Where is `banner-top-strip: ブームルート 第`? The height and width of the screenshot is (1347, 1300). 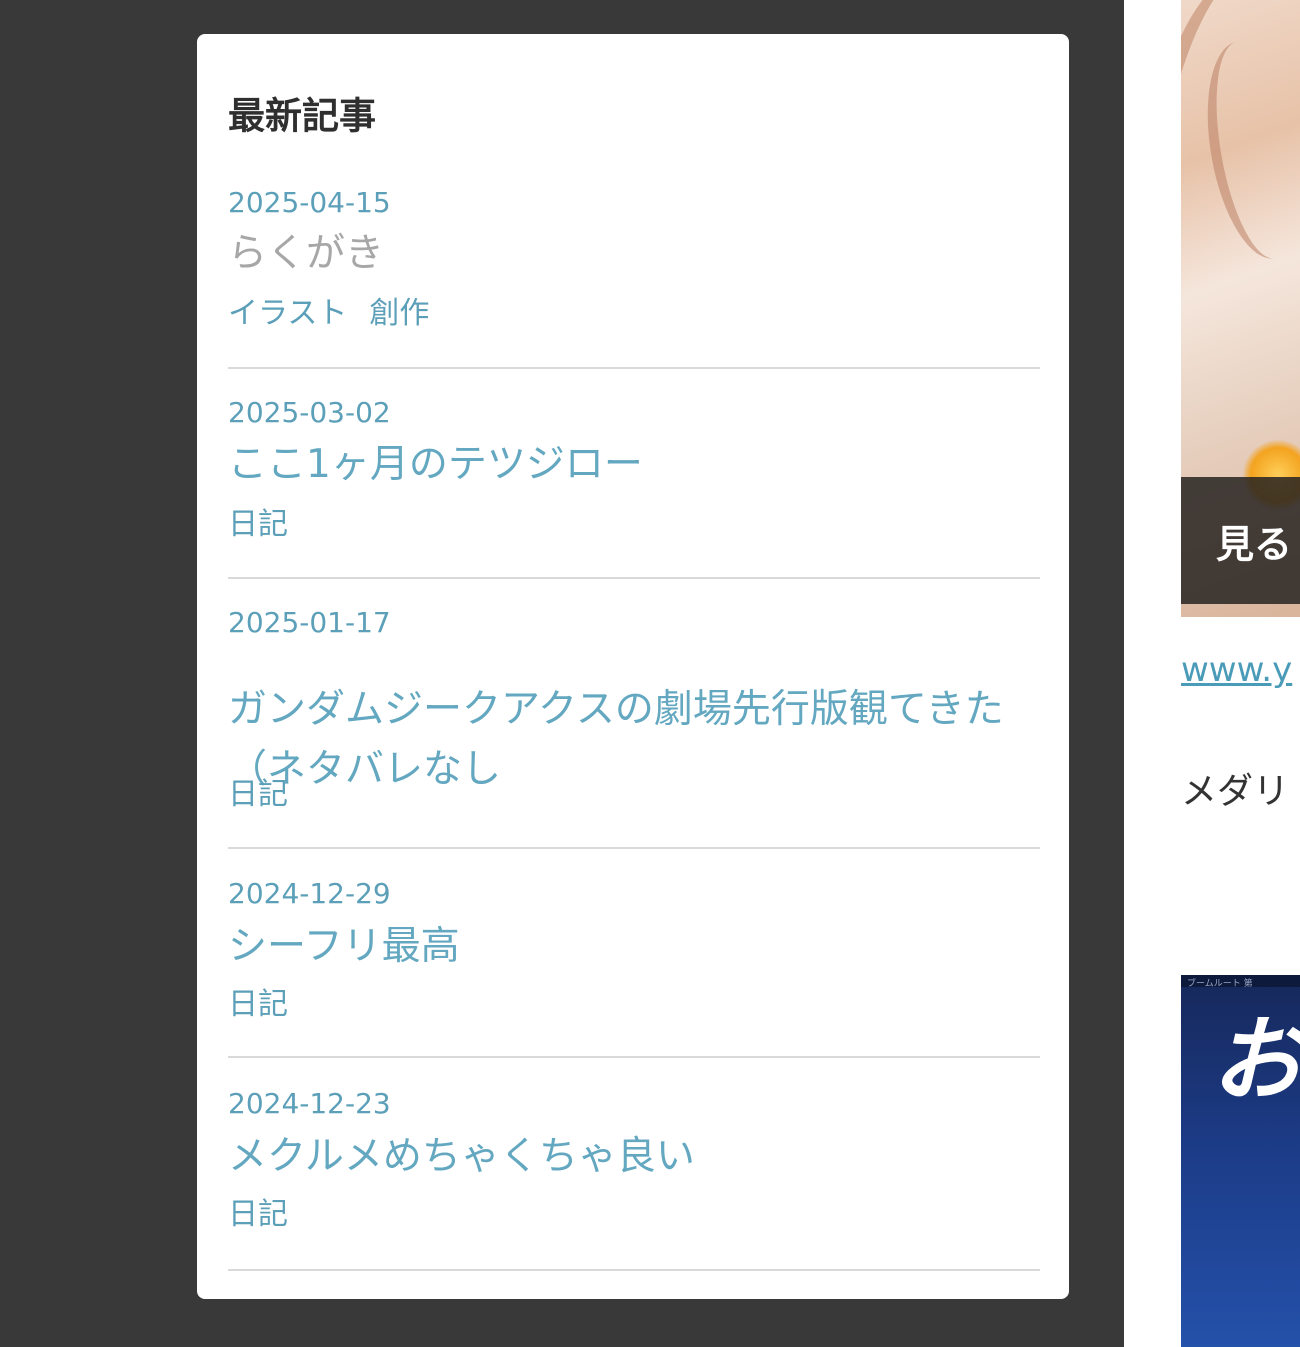 banner-top-strip: ブームルート 第 is located at coordinates (1240, 982).